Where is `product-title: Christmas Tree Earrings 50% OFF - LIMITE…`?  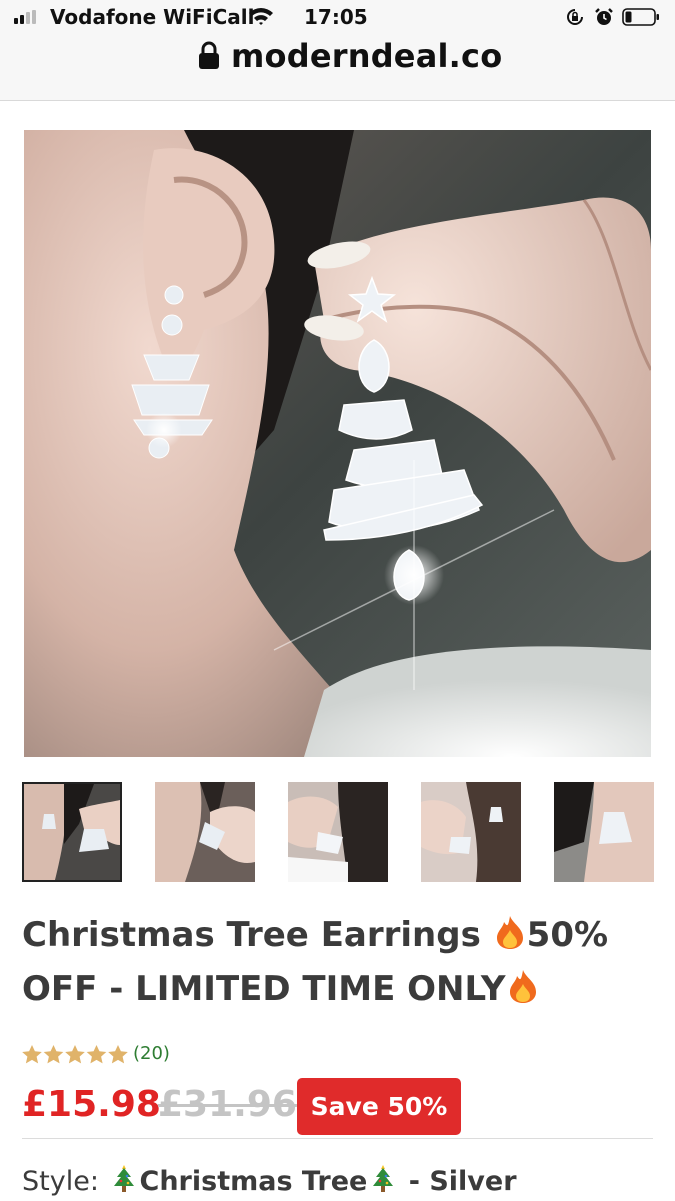
product-title: Christmas Tree Earrings 50% OFF - LIMITE… is located at coordinates (332, 962).